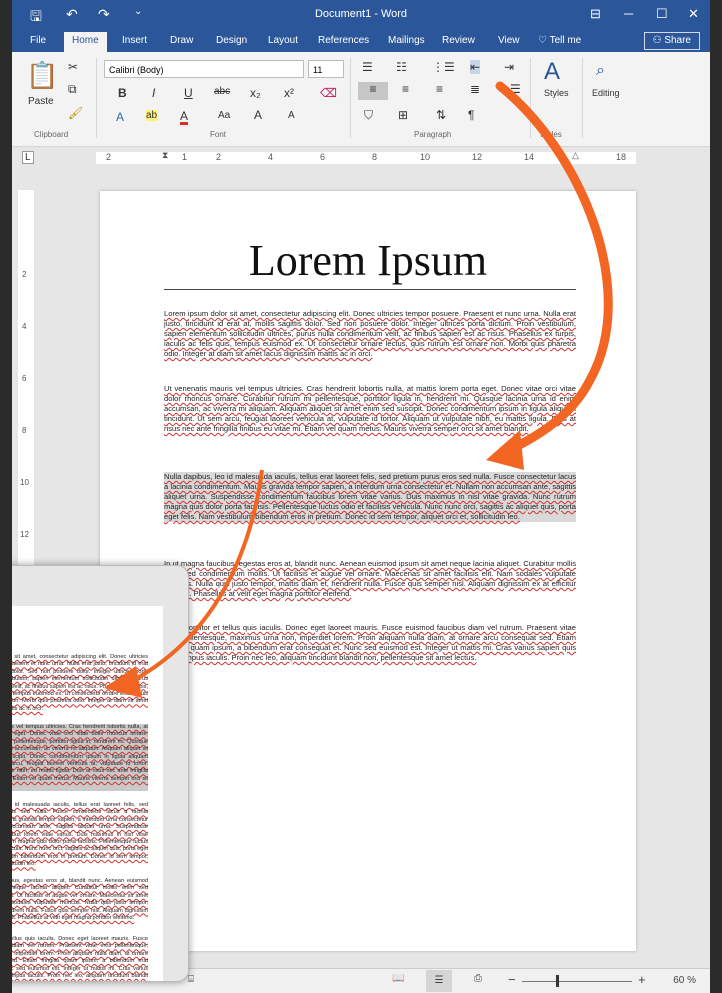 The image size is (722, 993). What do you see at coordinates (505, 450) in the screenshot?
I see `arrow-head-right` at bounding box center [505, 450].